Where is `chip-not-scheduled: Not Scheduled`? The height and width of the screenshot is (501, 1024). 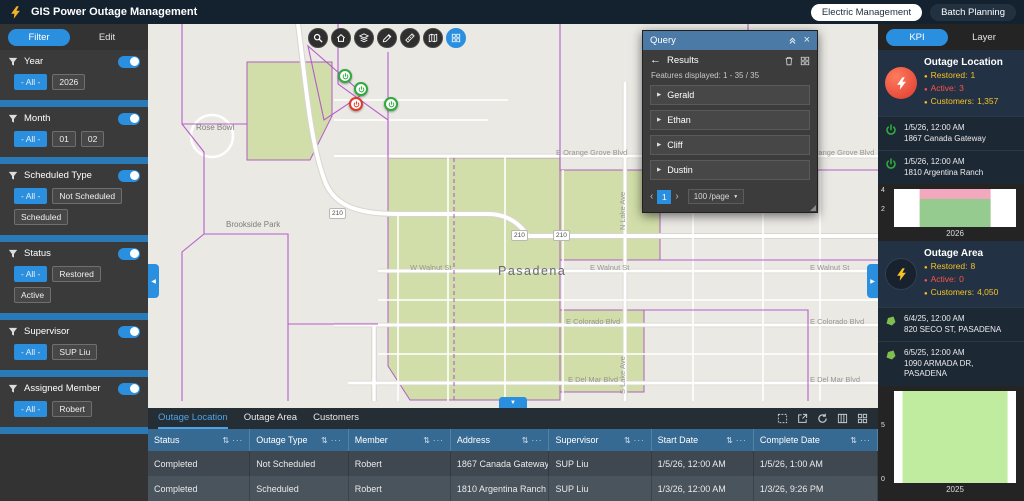
chip-not-scheduled: Not Scheduled is located at coordinates (87, 196).